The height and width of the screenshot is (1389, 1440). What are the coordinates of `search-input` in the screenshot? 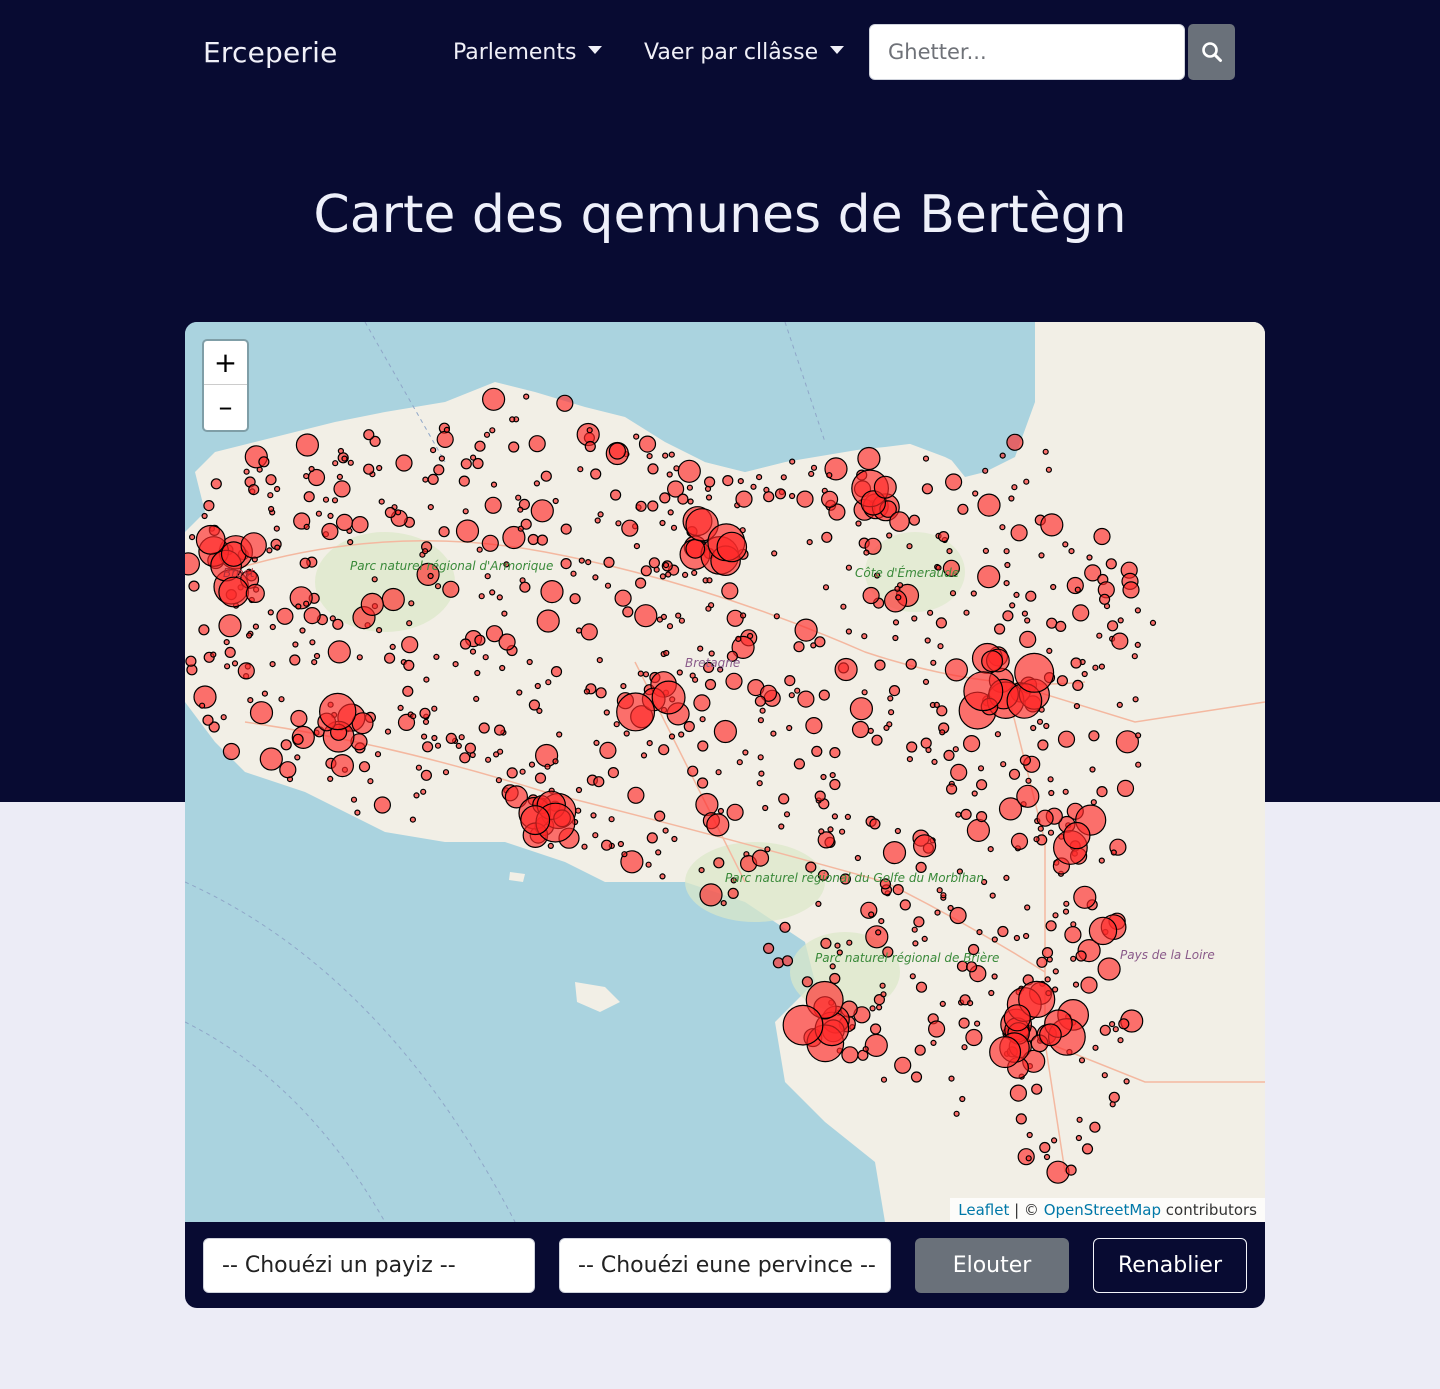 It's located at (1027, 52).